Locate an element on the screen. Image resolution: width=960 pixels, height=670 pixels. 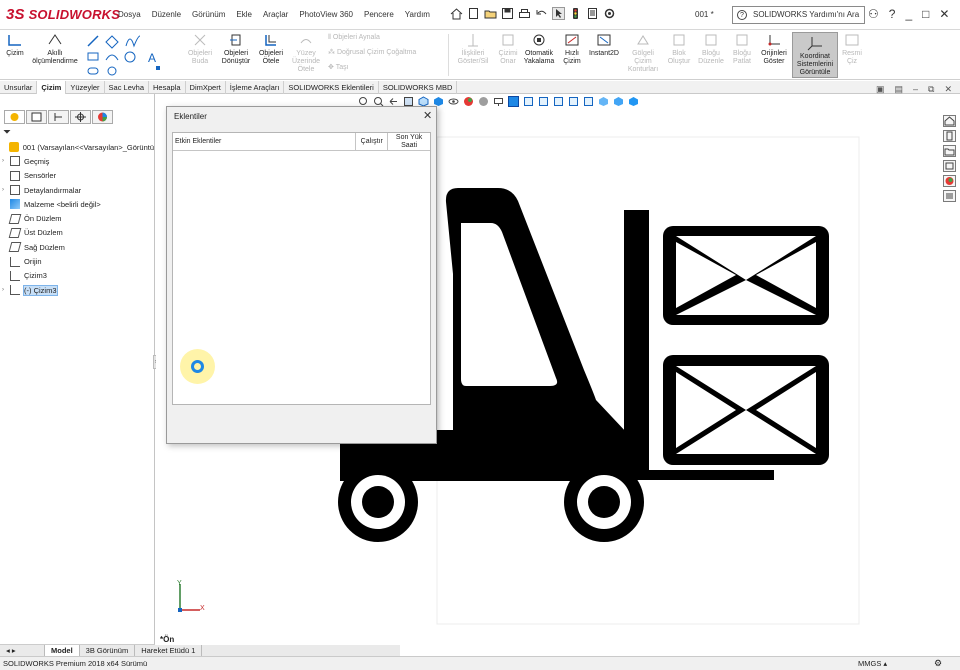
tree-item-origin: Orijin is located at coordinates (78, 261).